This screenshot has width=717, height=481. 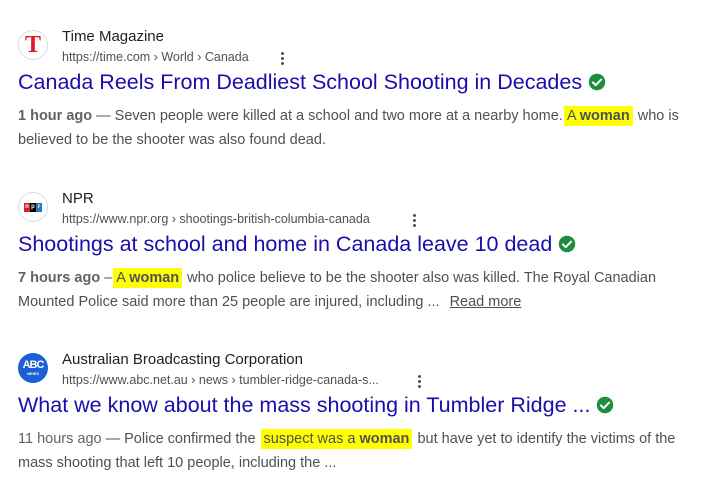 I want to click on abc-news-favicon-icon: ABC NEWS, so click(x=33, y=368).